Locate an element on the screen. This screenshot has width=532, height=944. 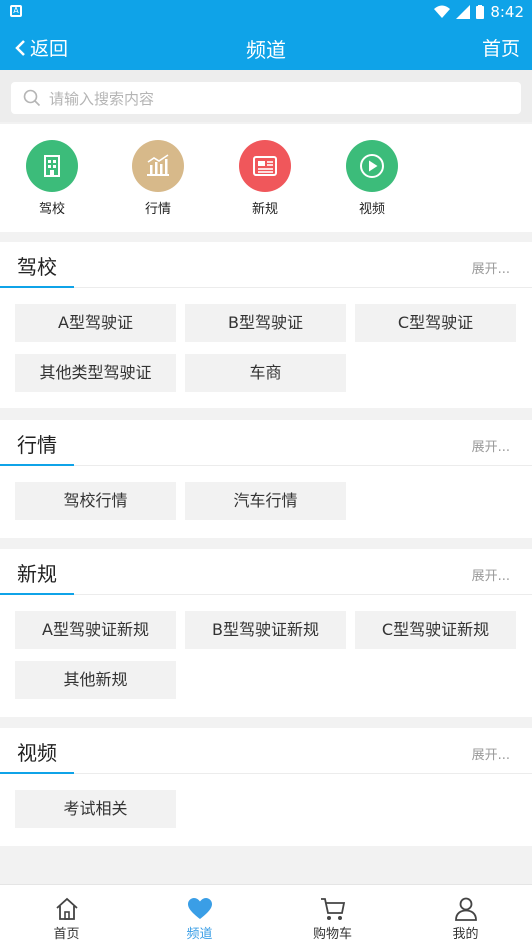
page-title: 频道 is located at coordinates (266, 50).